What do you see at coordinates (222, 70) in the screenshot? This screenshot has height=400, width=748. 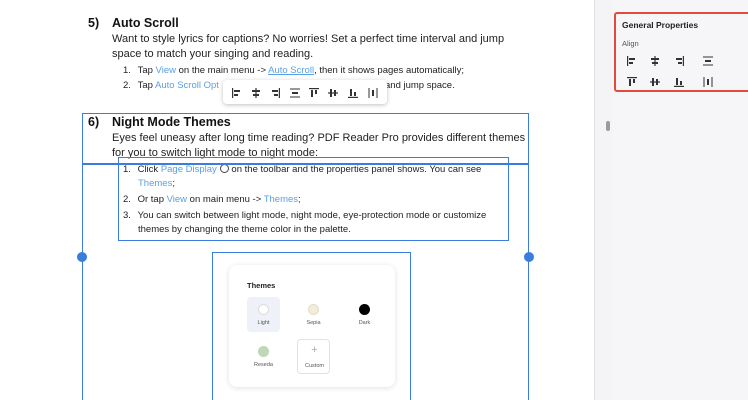 I see `step-text: on the main menu ->` at bounding box center [222, 70].